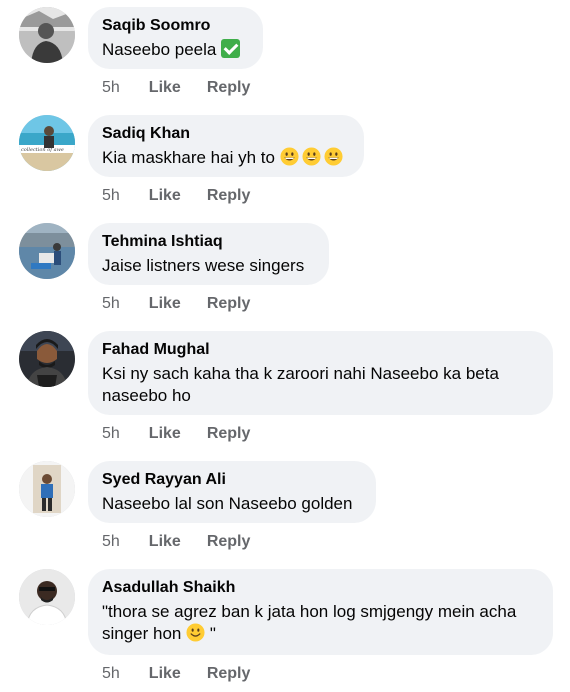 This screenshot has width=570, height=692. I want to click on comment-author: Saqib Soomro, so click(175, 26).